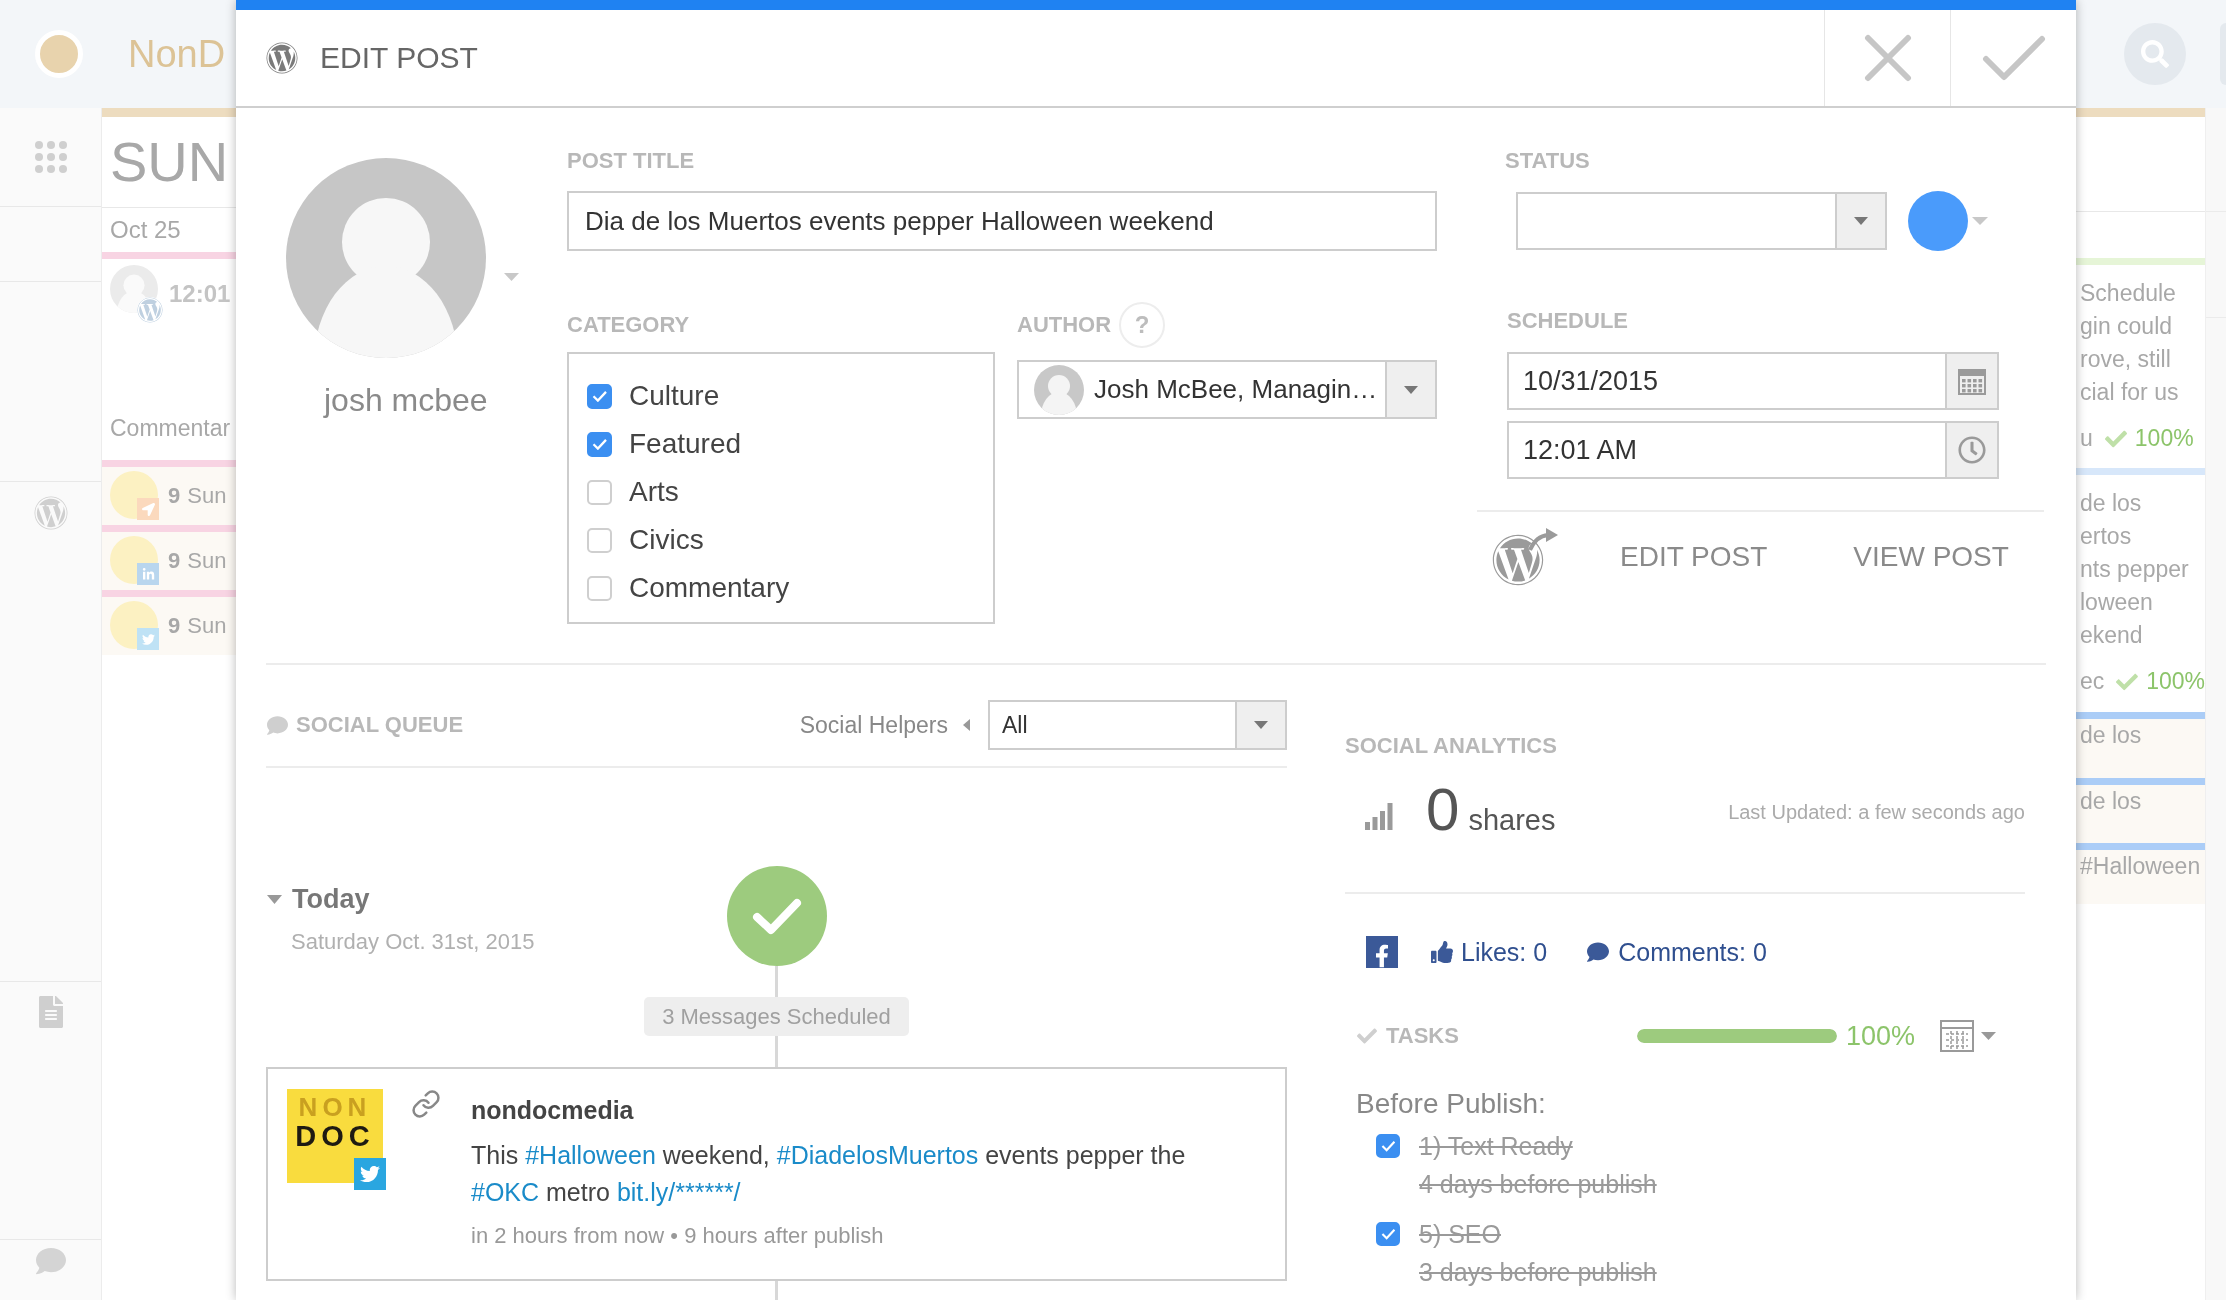 This screenshot has height=1300, width=2226. Describe the element at coordinates (590, 1155) in the screenshot. I see `hashtag-link: #Halloween` at that location.